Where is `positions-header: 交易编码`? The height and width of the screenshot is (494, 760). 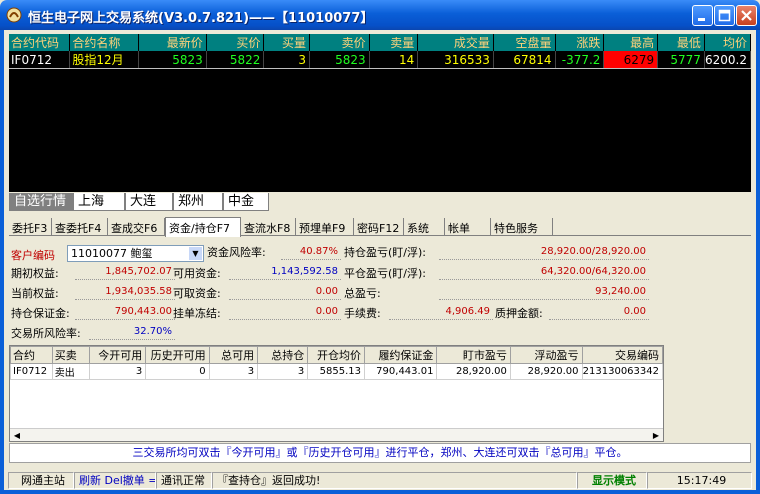
positions-header: 交易编码 is located at coordinates (622, 355).